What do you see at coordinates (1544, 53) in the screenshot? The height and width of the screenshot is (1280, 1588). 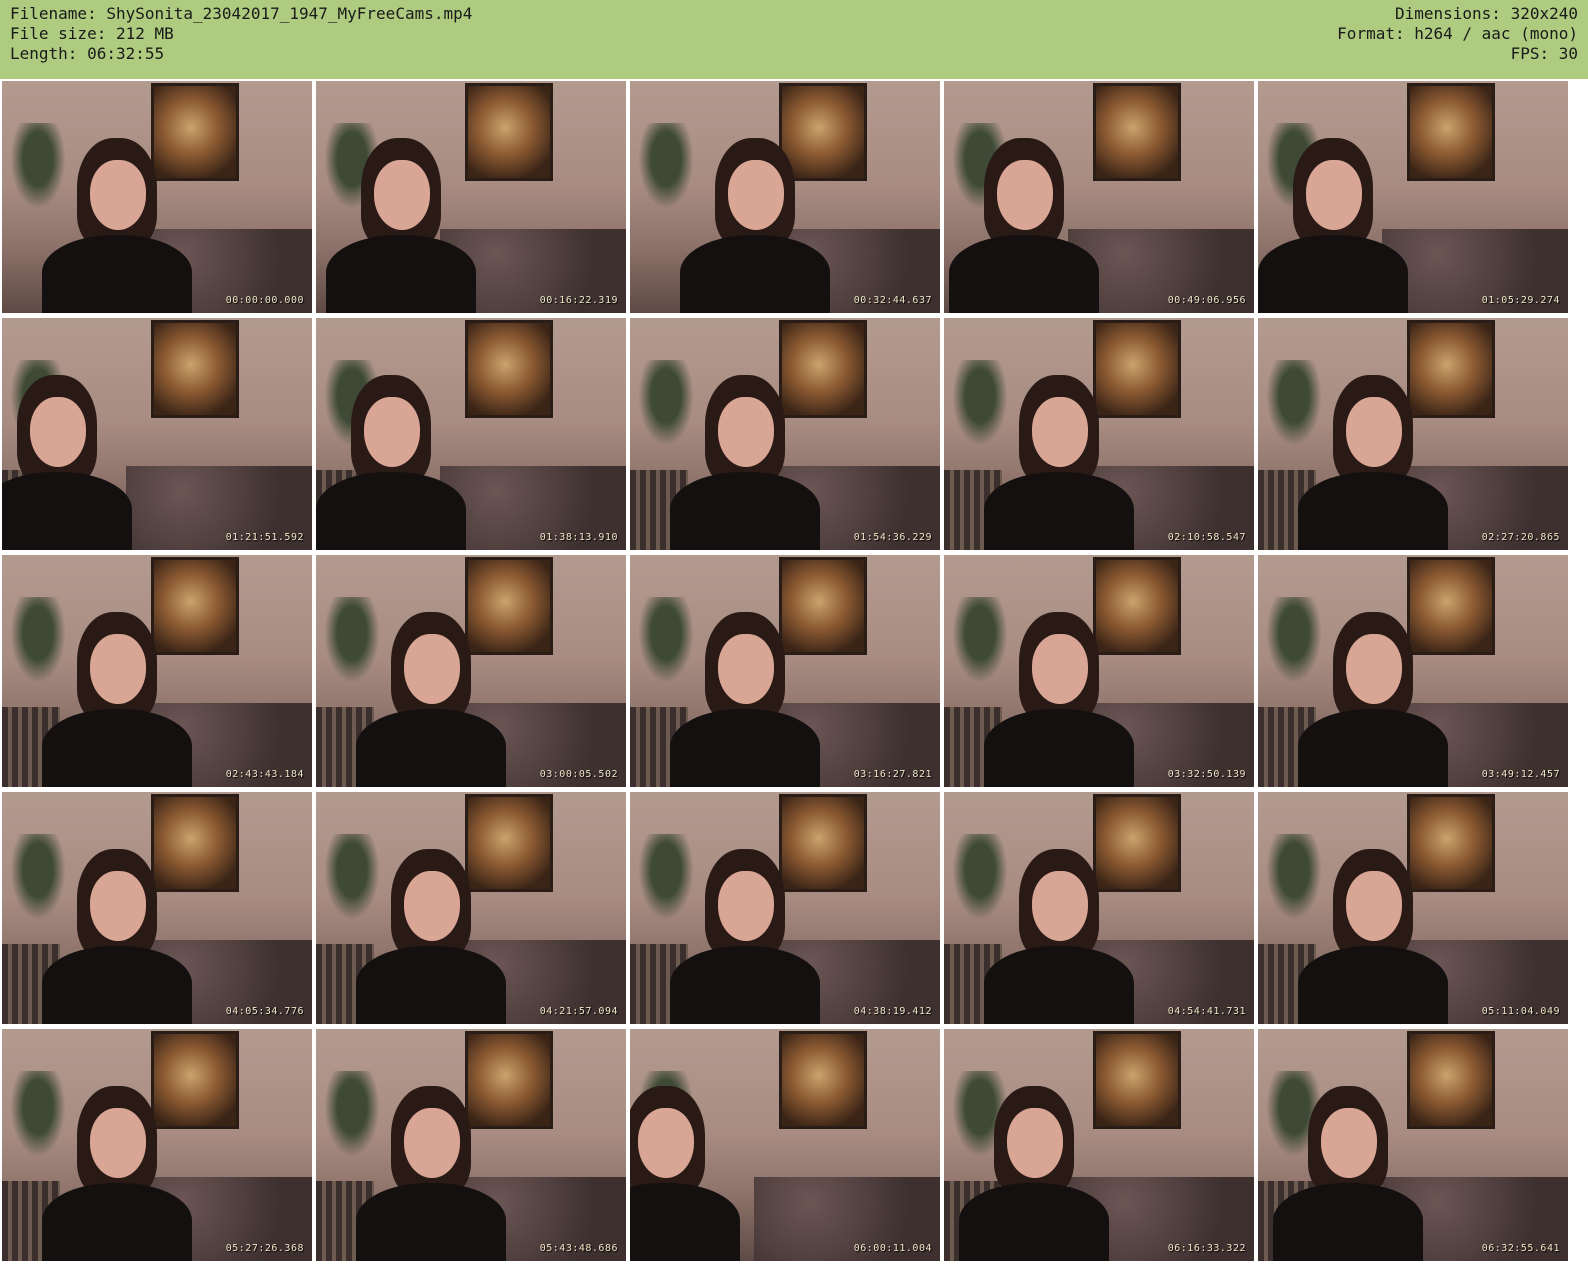 I see `fps-text: FPS: 30` at bounding box center [1544, 53].